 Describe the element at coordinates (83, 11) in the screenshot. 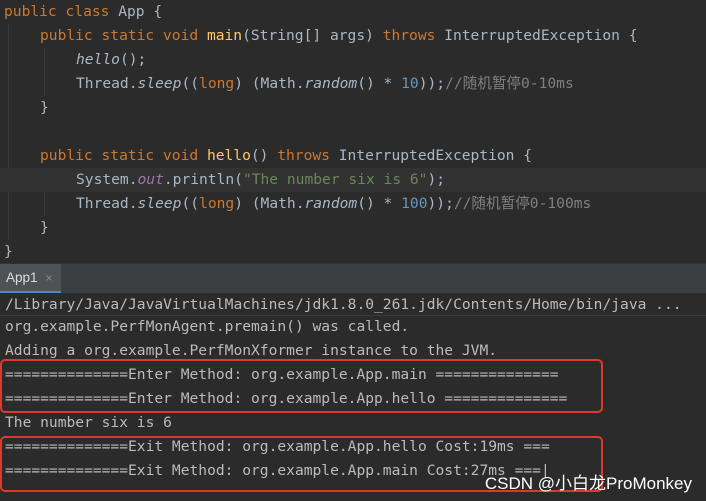

I see `code-line-class-decl: public class App {` at that location.